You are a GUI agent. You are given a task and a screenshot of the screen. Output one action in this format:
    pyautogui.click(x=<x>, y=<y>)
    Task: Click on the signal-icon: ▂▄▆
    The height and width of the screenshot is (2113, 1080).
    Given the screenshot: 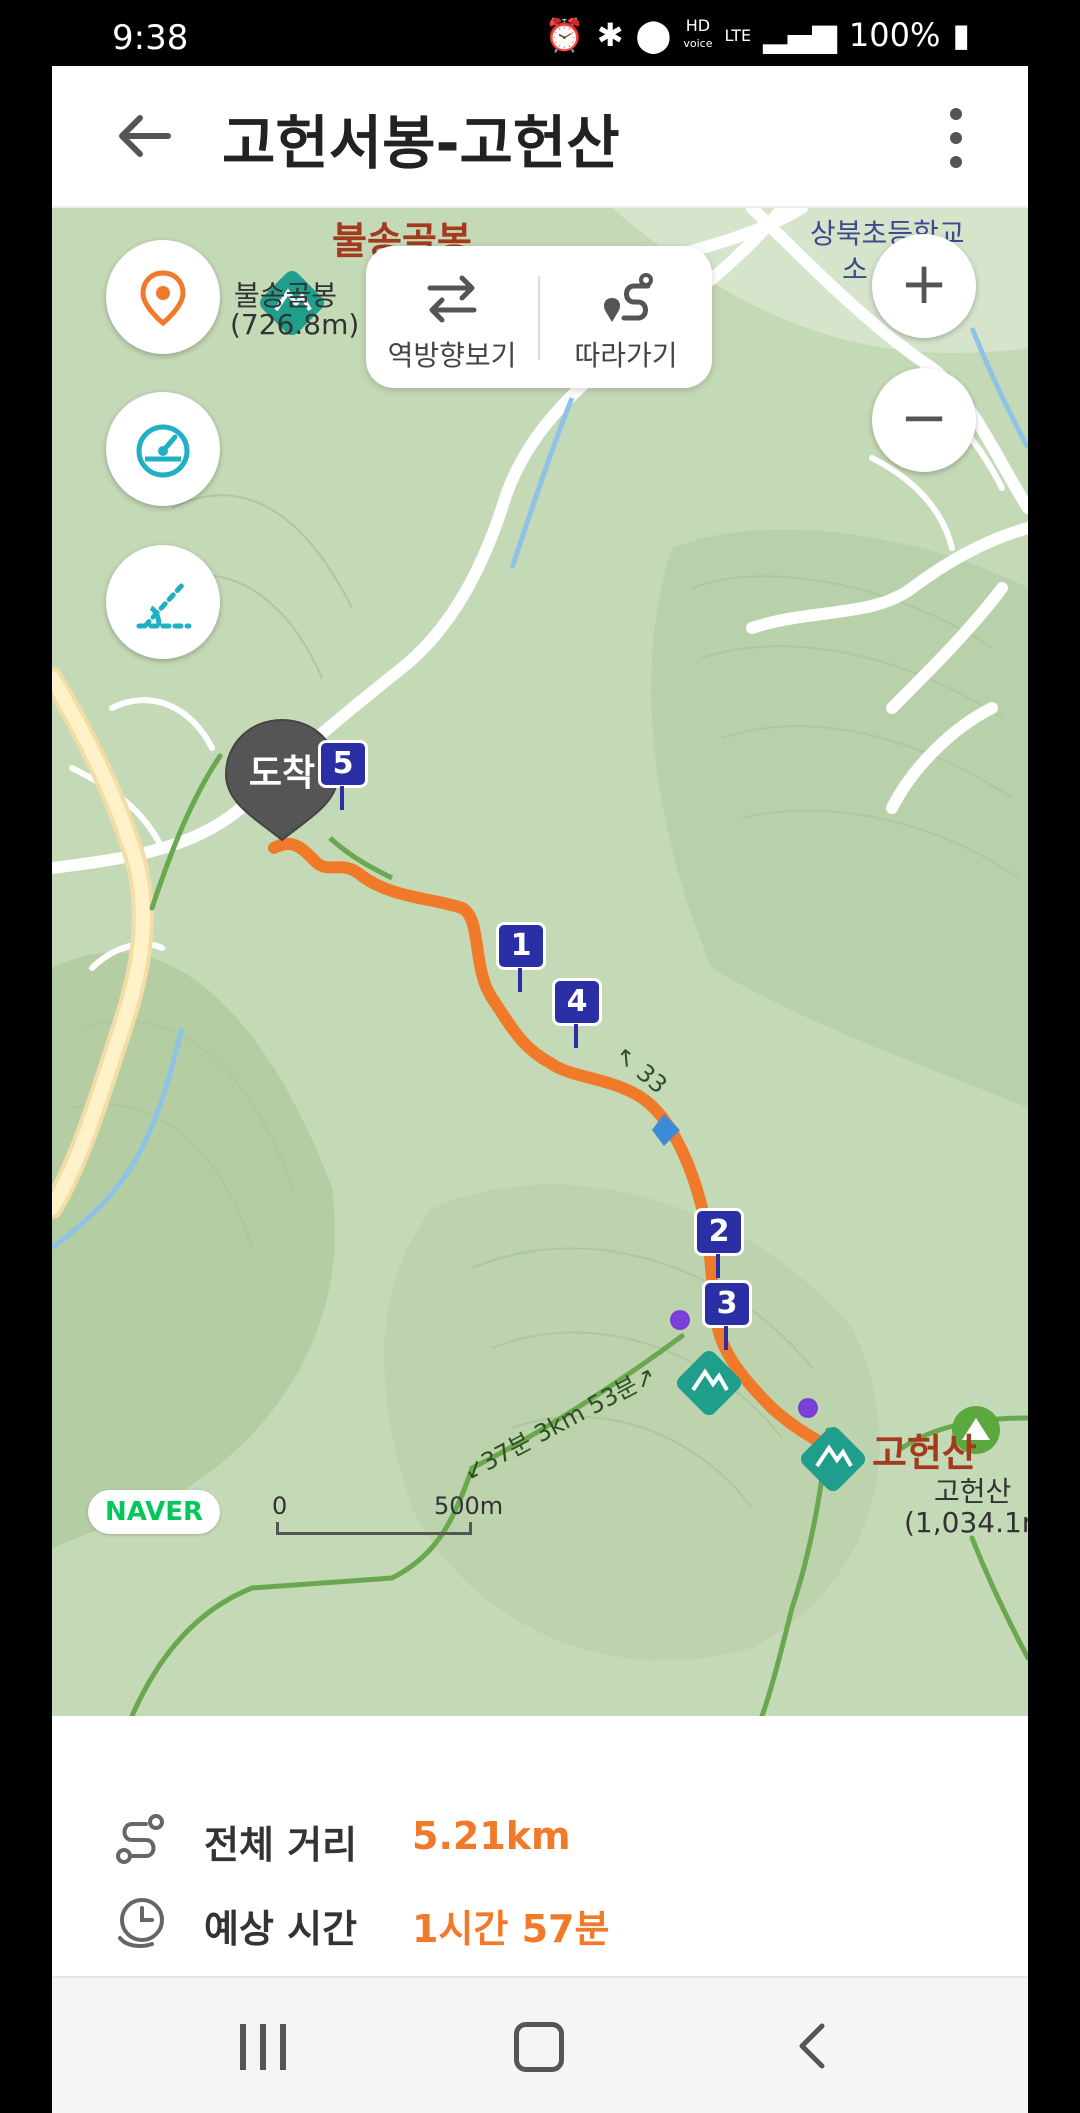 What is the action you would take?
    pyautogui.click(x=800, y=35)
    